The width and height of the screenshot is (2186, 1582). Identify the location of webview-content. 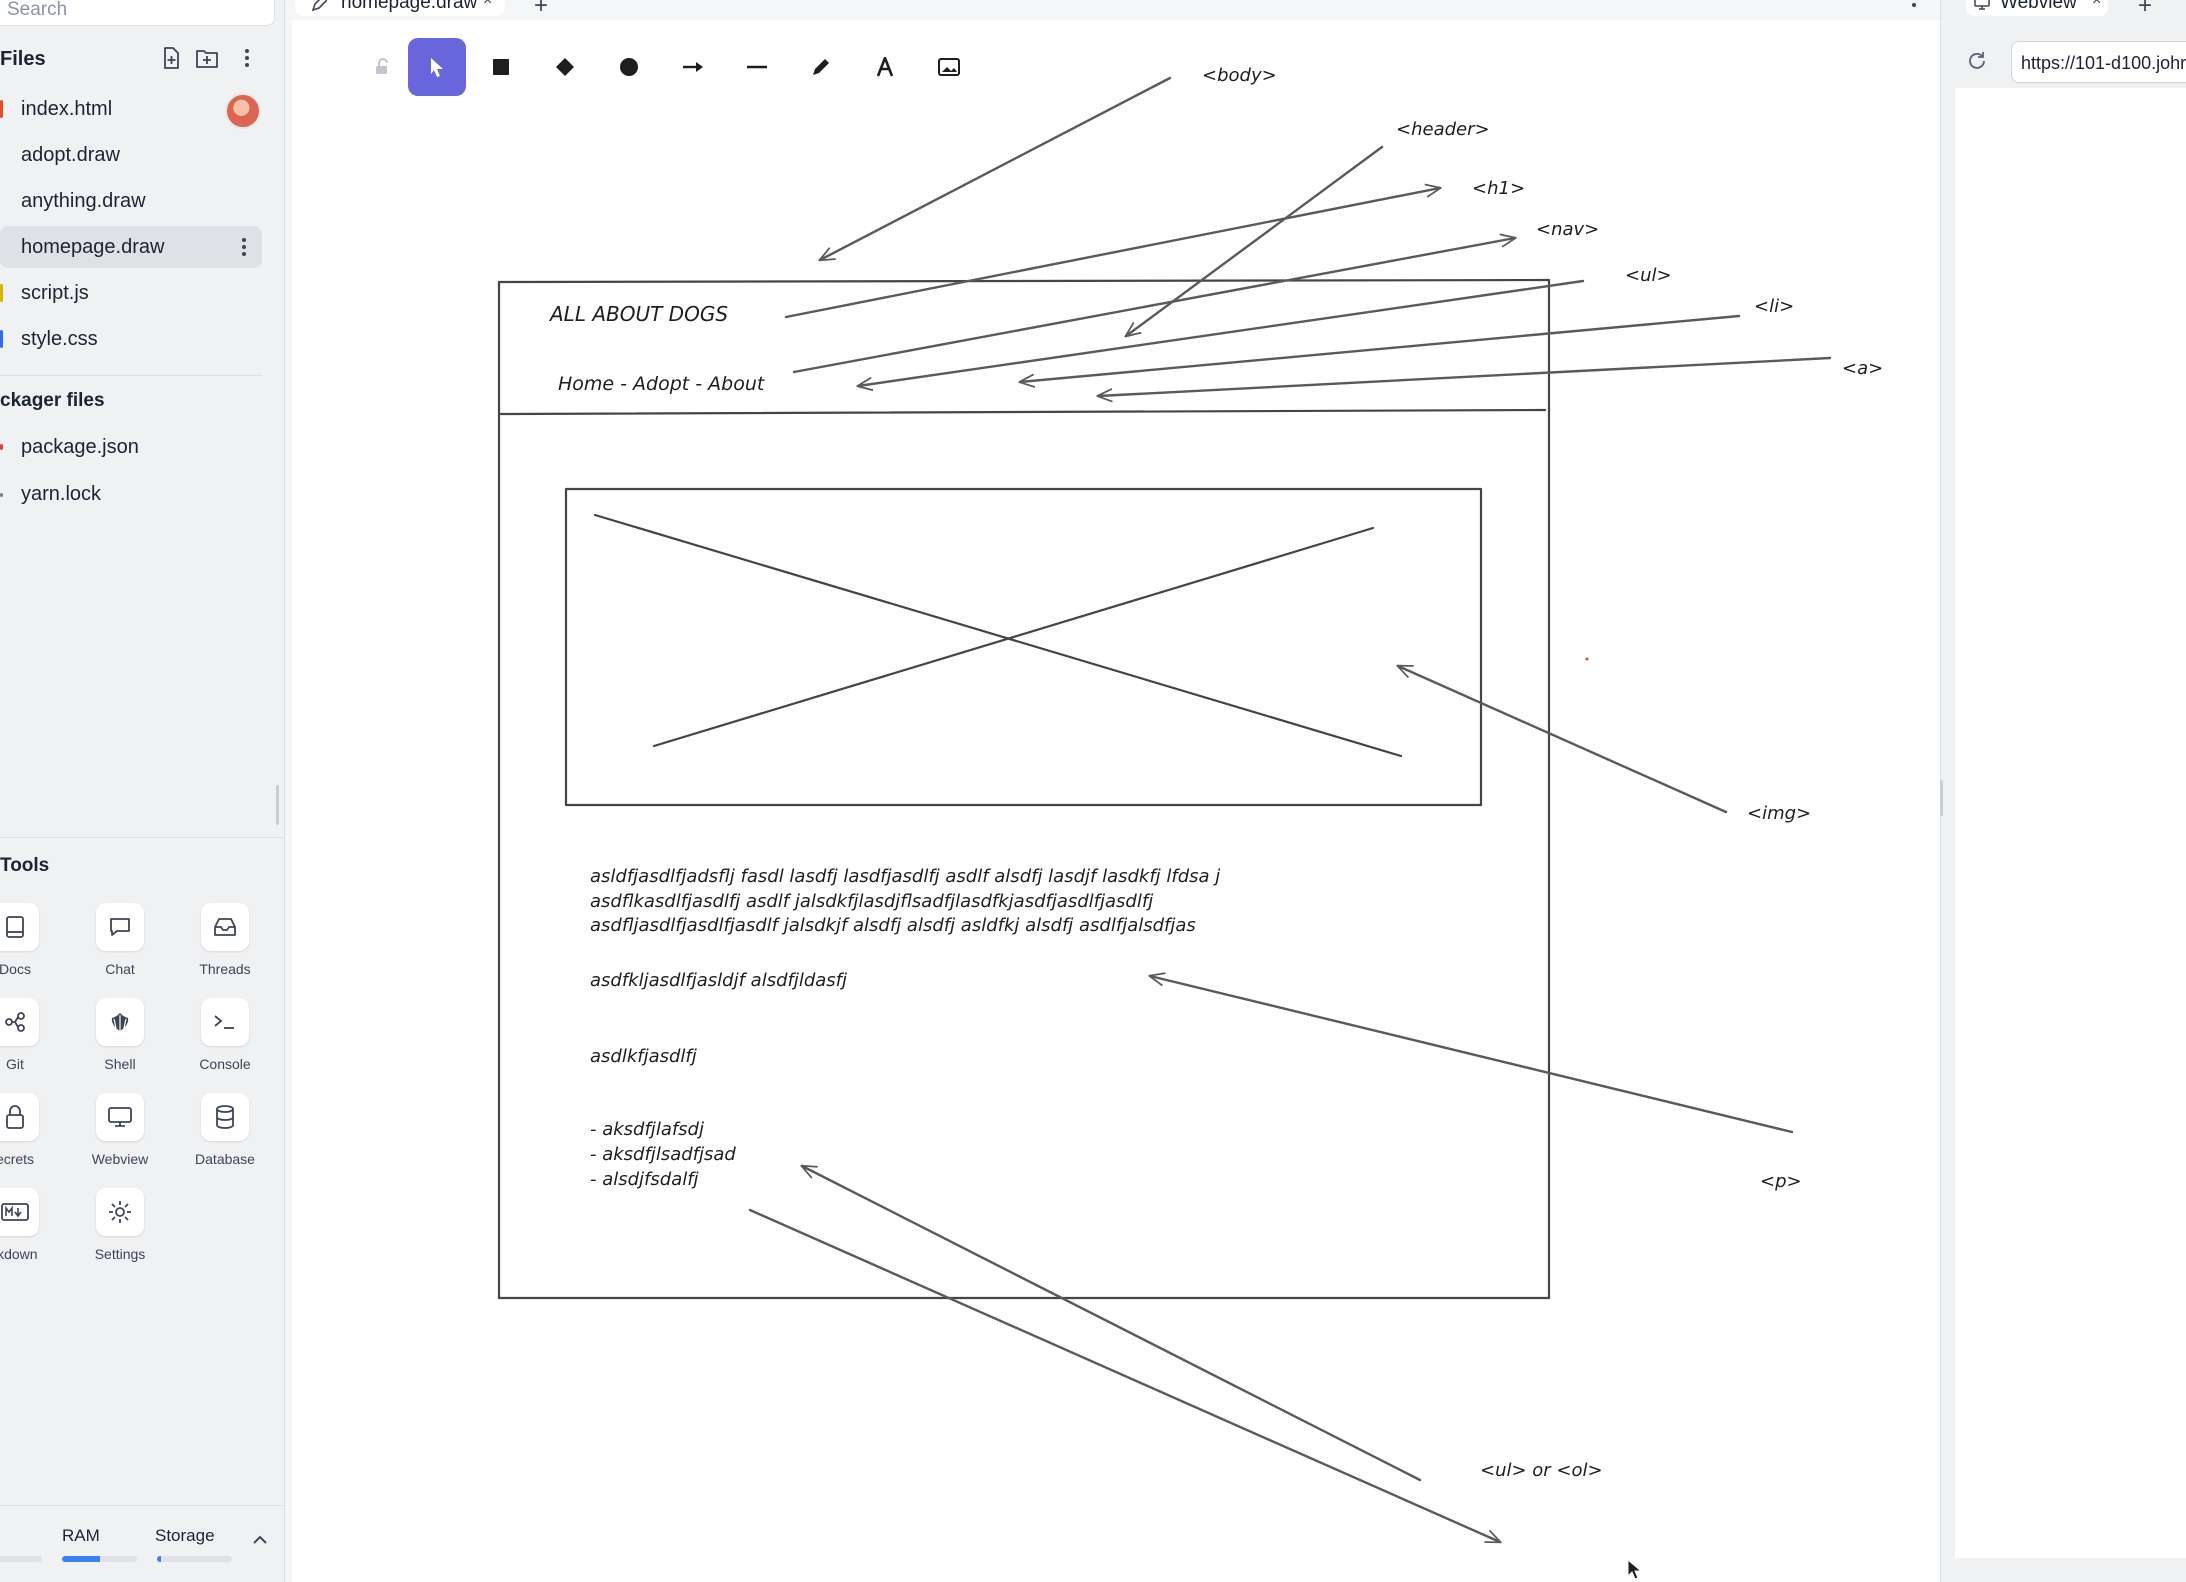
(2070, 823).